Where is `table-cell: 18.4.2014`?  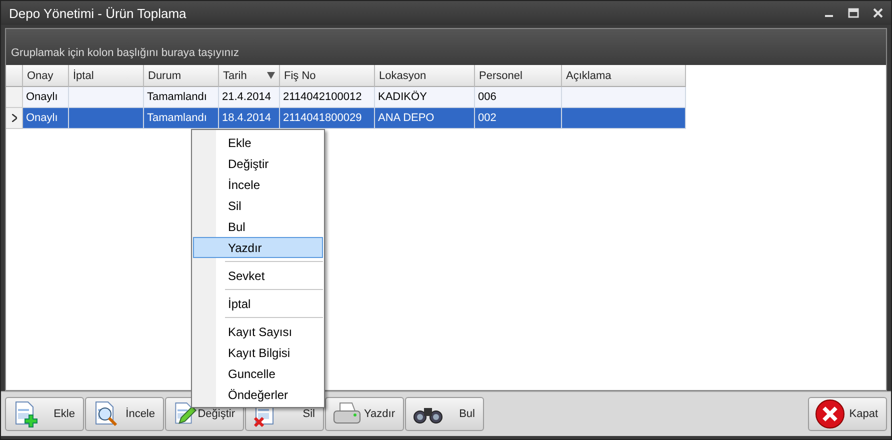 table-cell: 18.4.2014 is located at coordinates (249, 118).